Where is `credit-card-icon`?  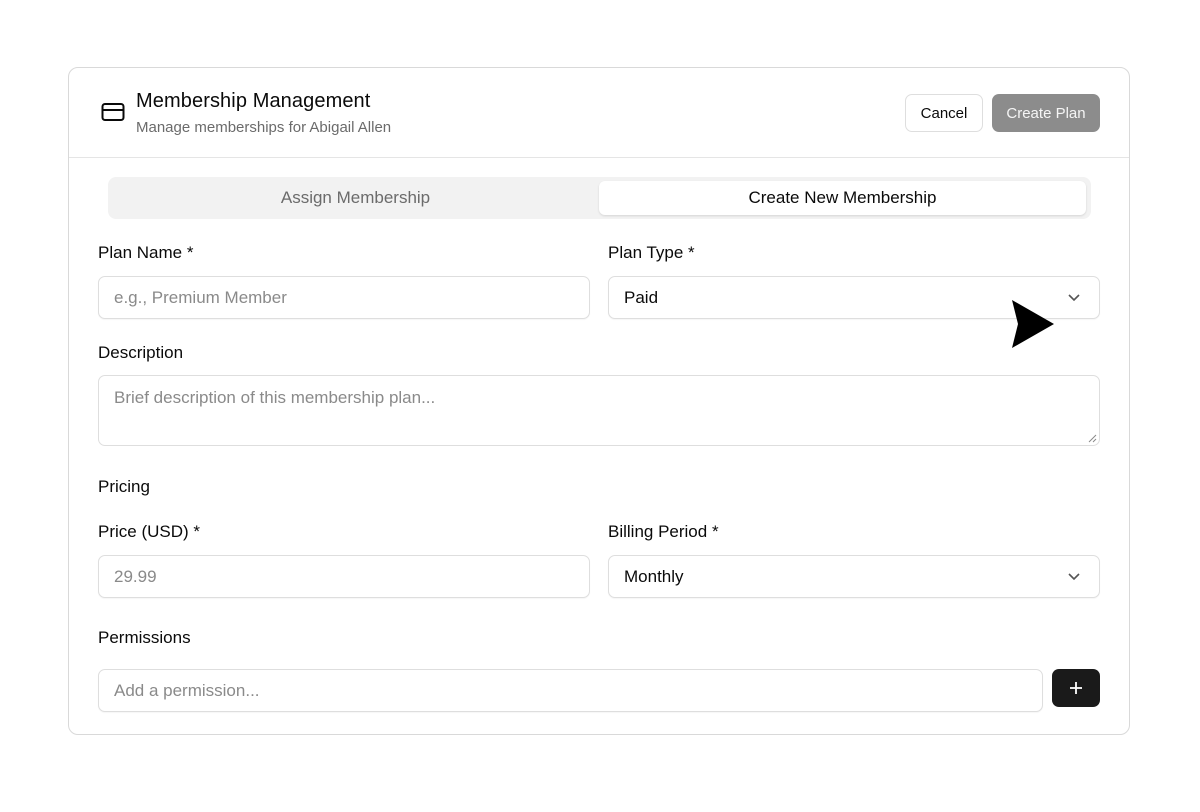 credit-card-icon is located at coordinates (113, 112).